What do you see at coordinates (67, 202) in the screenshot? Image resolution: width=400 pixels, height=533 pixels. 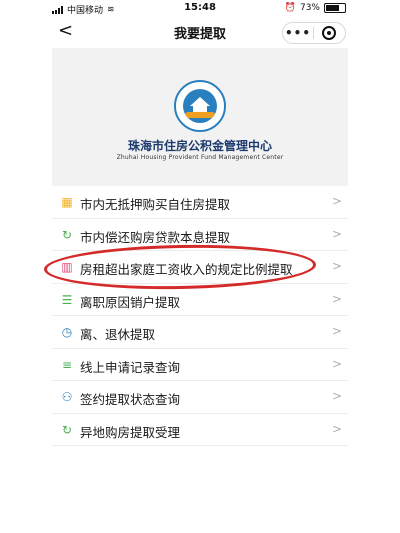 I see `buildings-icon: ▦` at bounding box center [67, 202].